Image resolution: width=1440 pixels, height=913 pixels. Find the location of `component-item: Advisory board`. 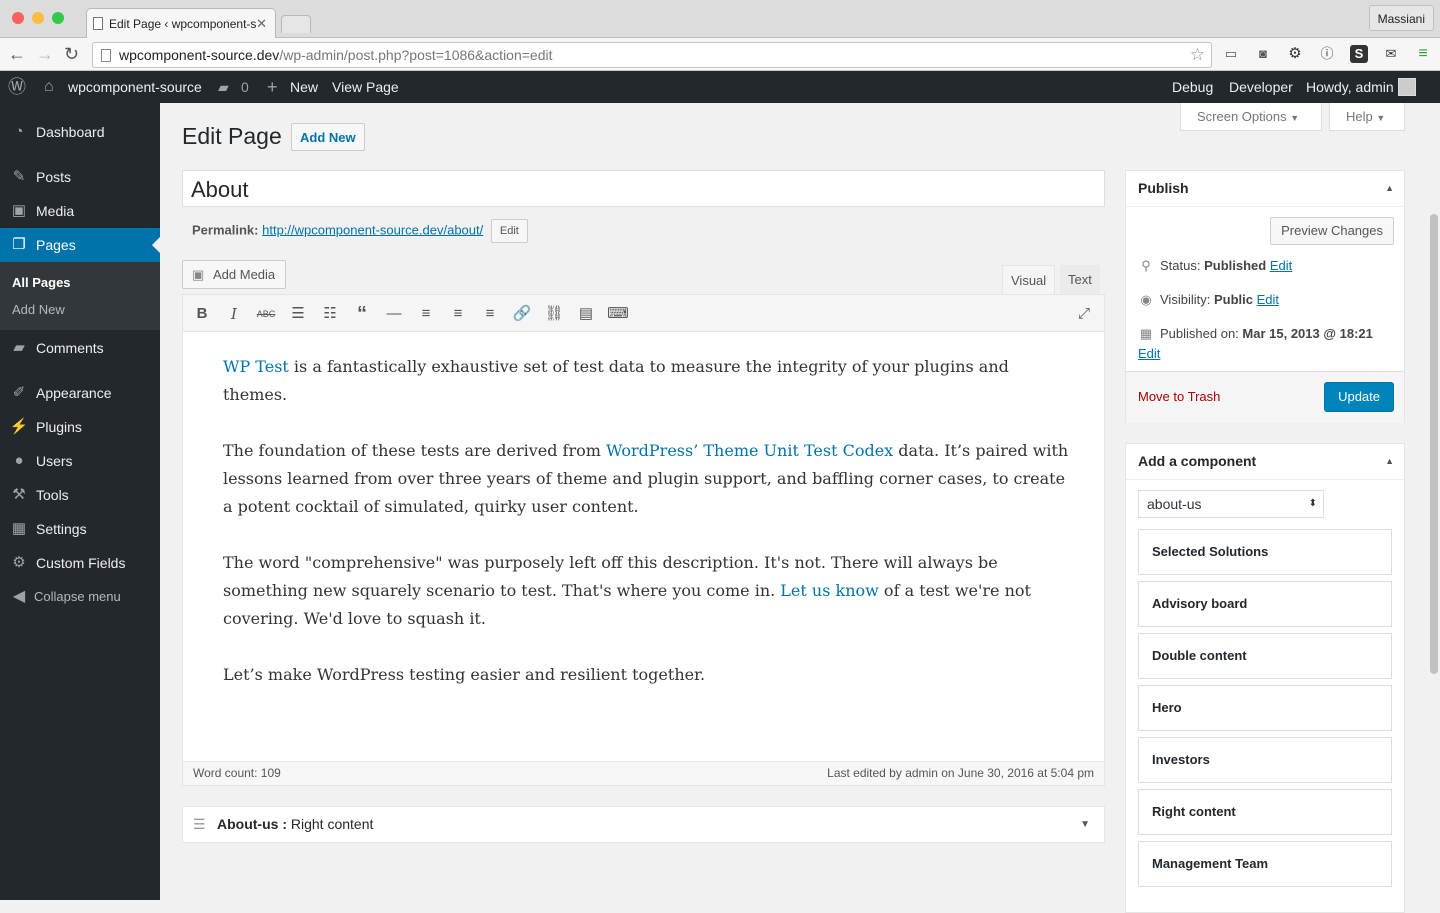

component-item: Advisory board is located at coordinates (1265, 604).